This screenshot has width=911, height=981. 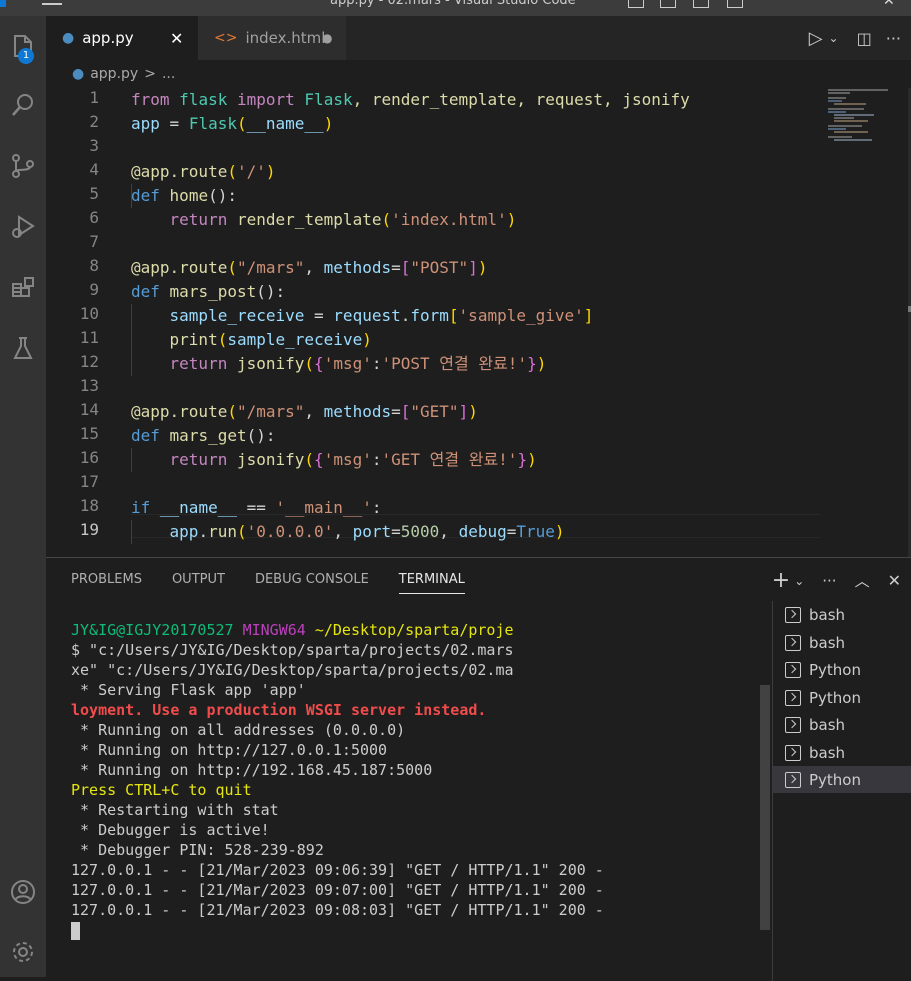 What do you see at coordinates (431, 583) in the screenshot?
I see `tab-terminal: TERMINAL` at bounding box center [431, 583].